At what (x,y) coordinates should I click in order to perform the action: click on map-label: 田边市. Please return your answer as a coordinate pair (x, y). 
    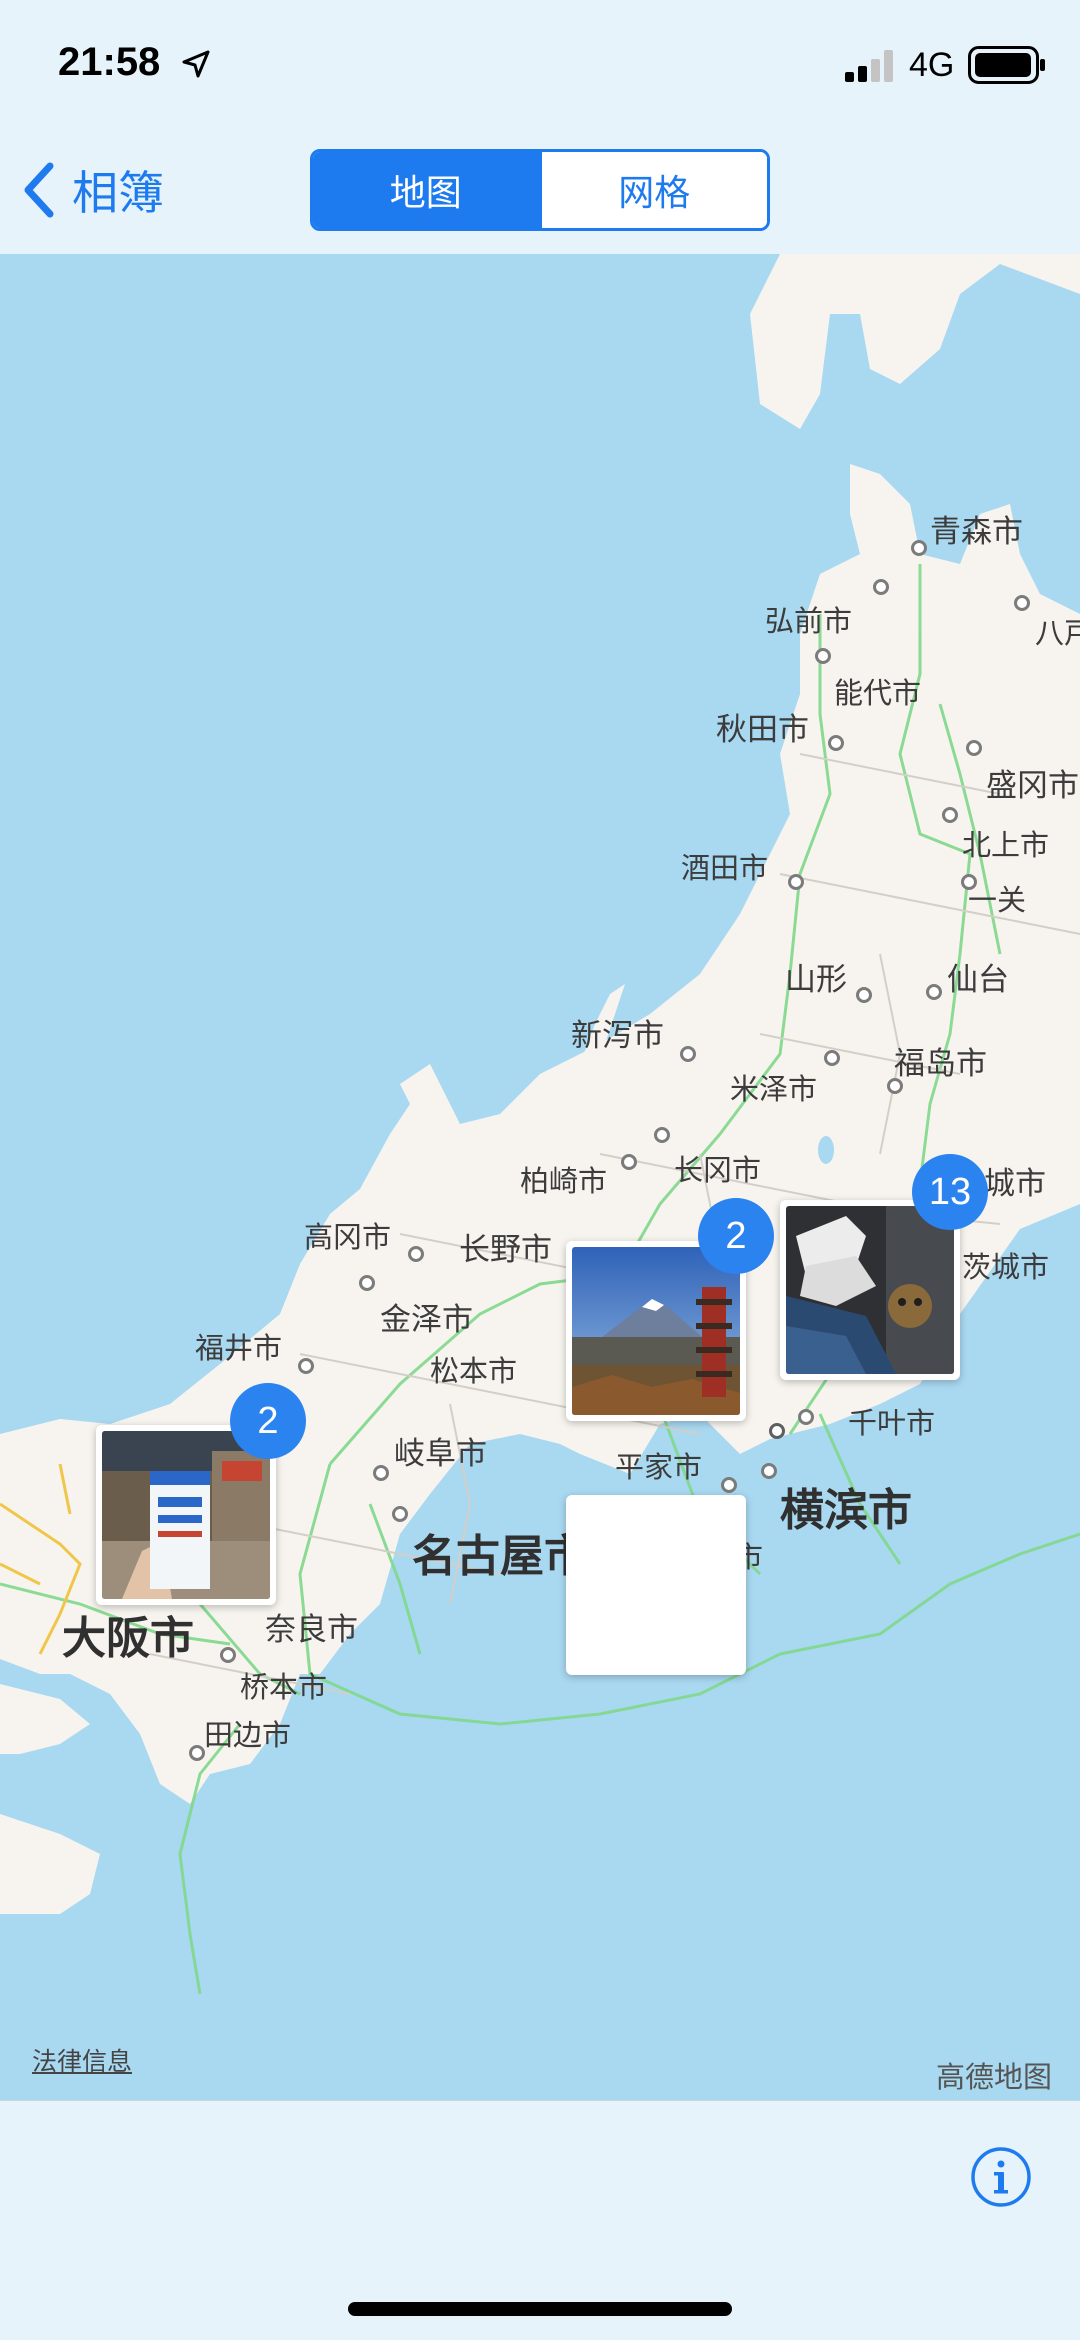
    Looking at the image, I should click on (248, 1736).